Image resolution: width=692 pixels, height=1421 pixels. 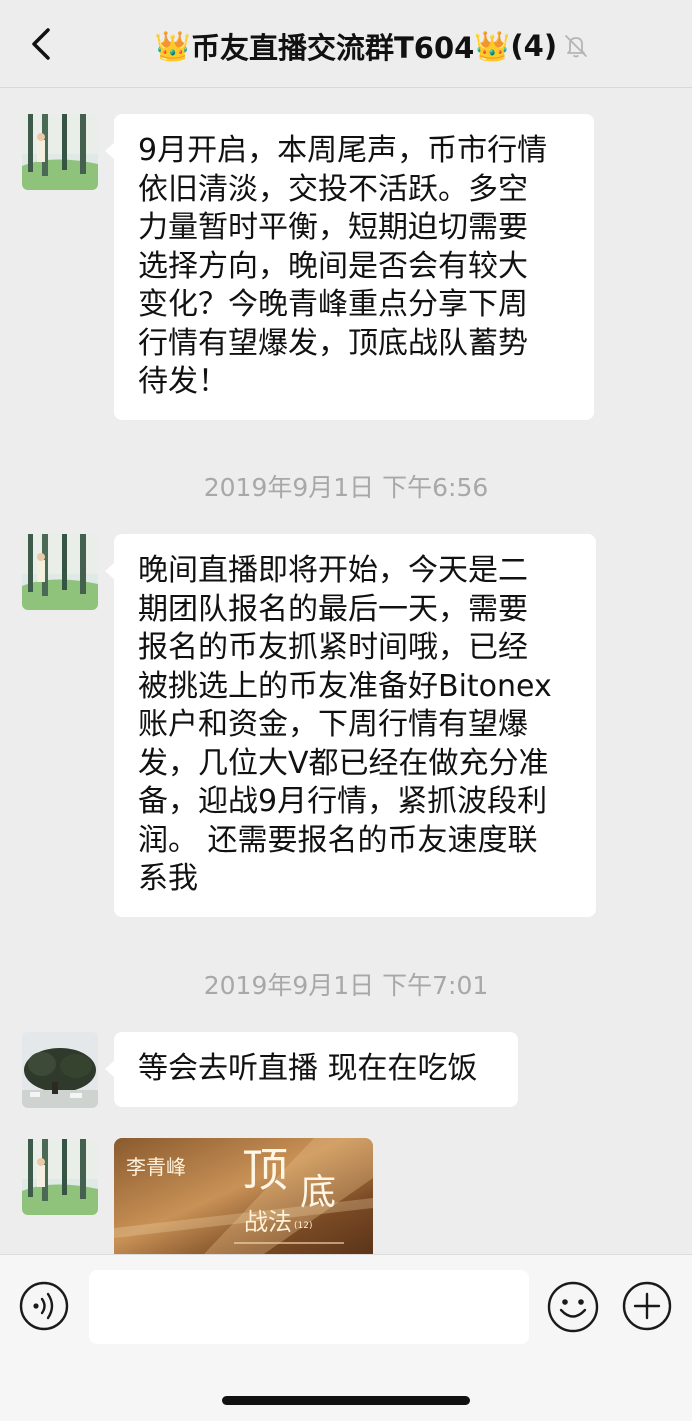 I want to click on message-text-line: 力量暂时平衡，短期迫切需要, so click(x=333, y=227).